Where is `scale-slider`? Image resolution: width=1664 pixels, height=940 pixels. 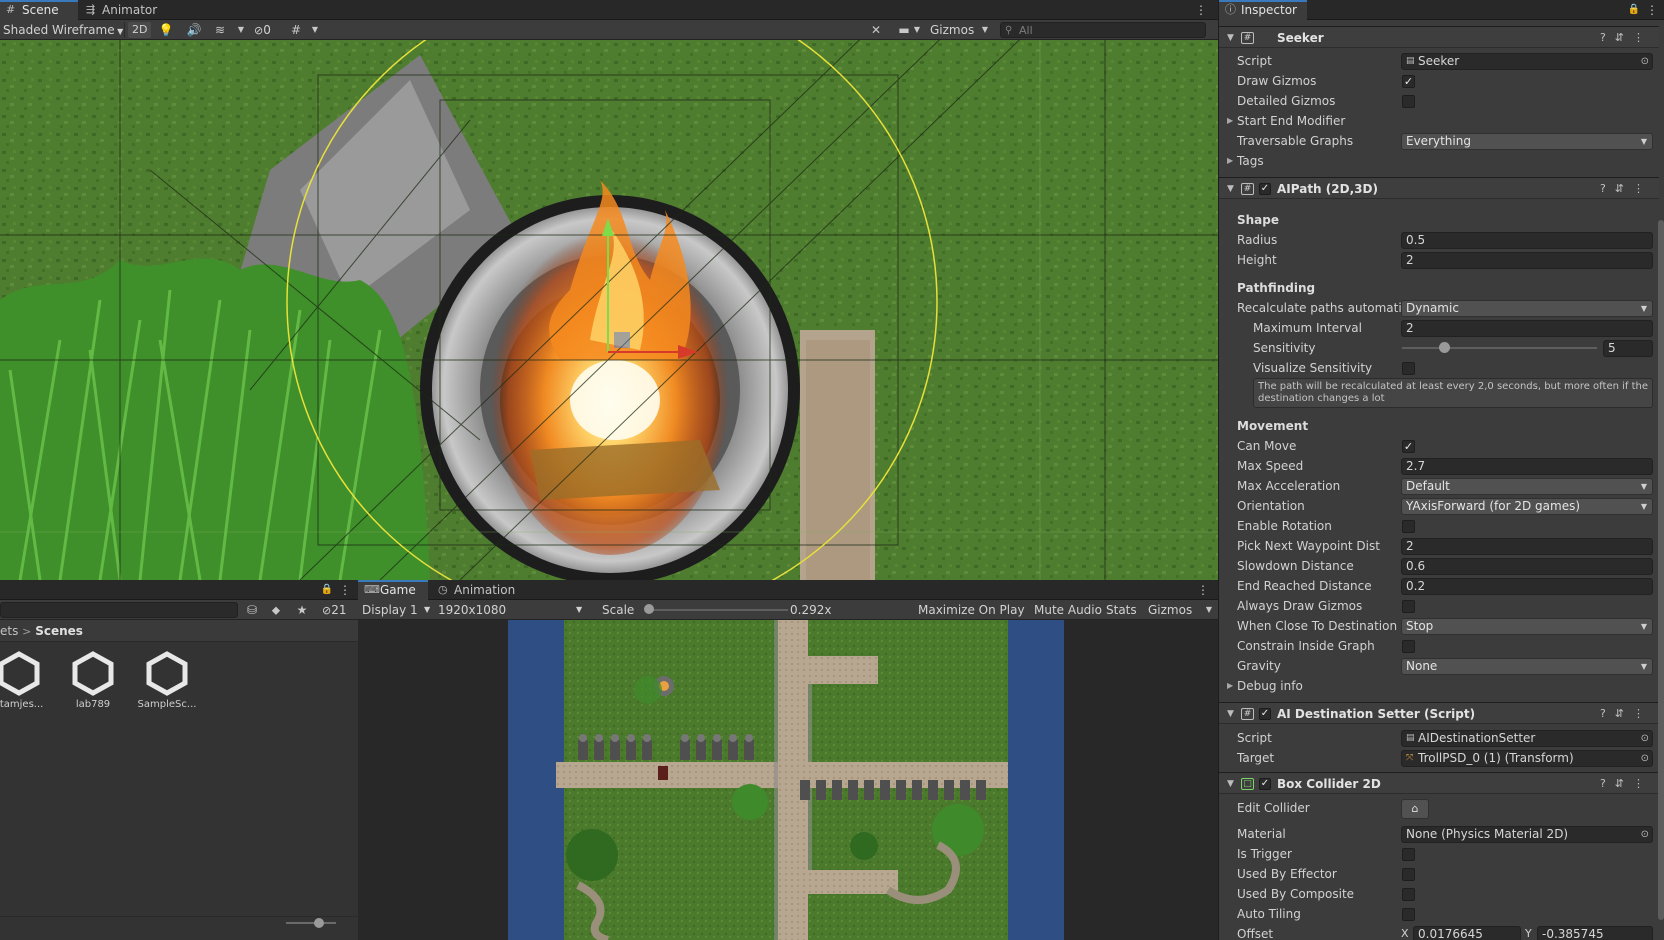
scale-slider is located at coordinates (718, 610).